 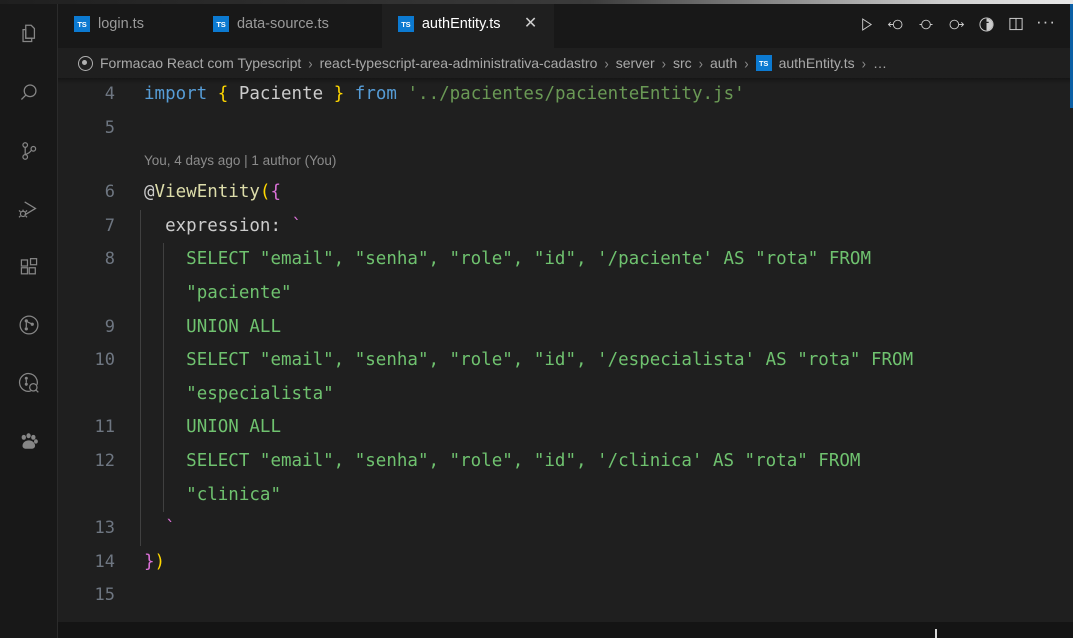 I want to click on play-icon, so click(x=866, y=24).